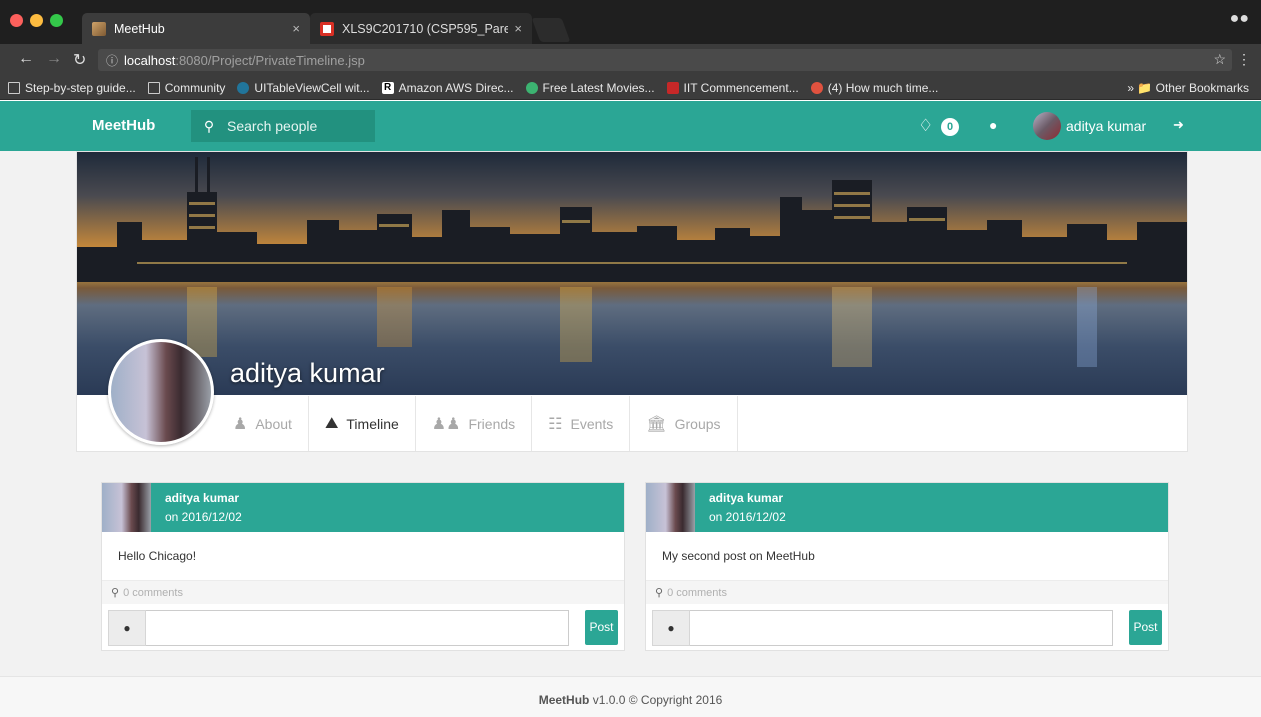  Describe the element at coordinates (738, 556) in the screenshot. I see `post-text: My second post on MeetHub` at that location.